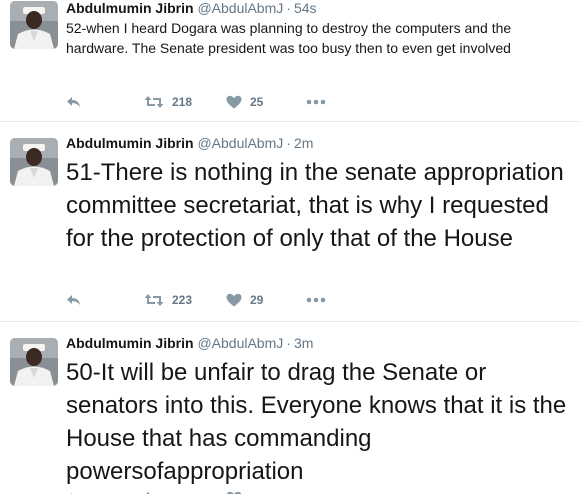  Describe the element at coordinates (168, 300) in the screenshot. I see `retweet-button: 223` at that location.